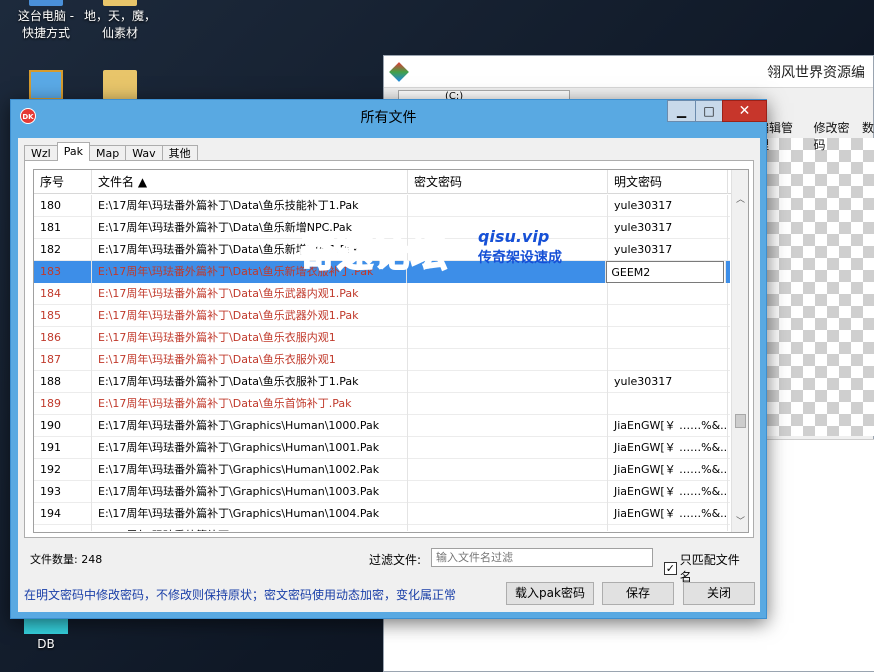 The height and width of the screenshot is (672, 874). What do you see at coordinates (46, 634) in the screenshot?
I see `db-shortcut: DB` at bounding box center [46, 634].